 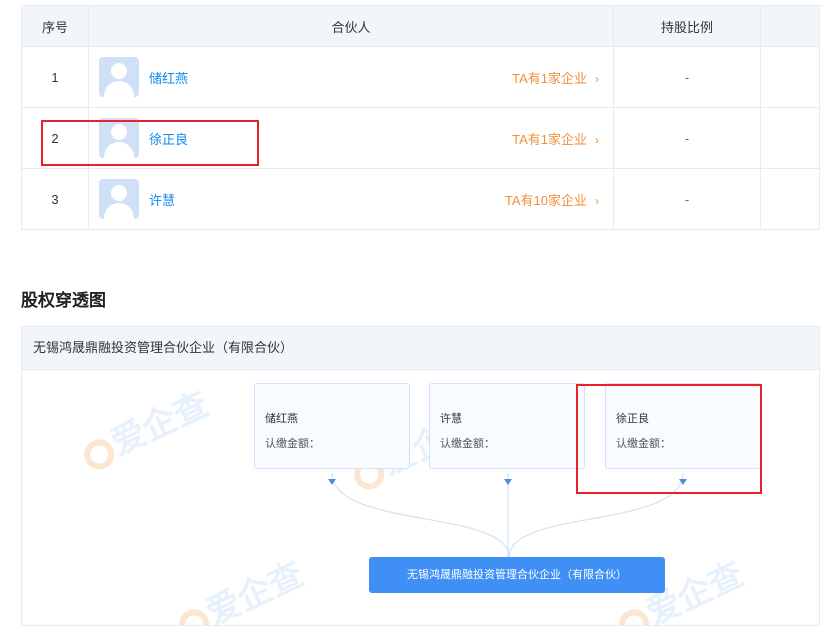 What do you see at coordinates (420, 348) in the screenshot?
I see `graph-header: 无锡鸿晟鼎融投资管理合伙企业（有限合伙）` at bounding box center [420, 348].